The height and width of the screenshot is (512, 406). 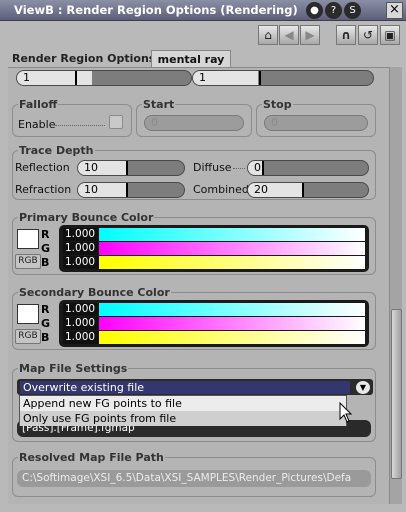 What do you see at coordinates (91, 167) in the screenshot?
I see `reflection-value: 10` at bounding box center [91, 167].